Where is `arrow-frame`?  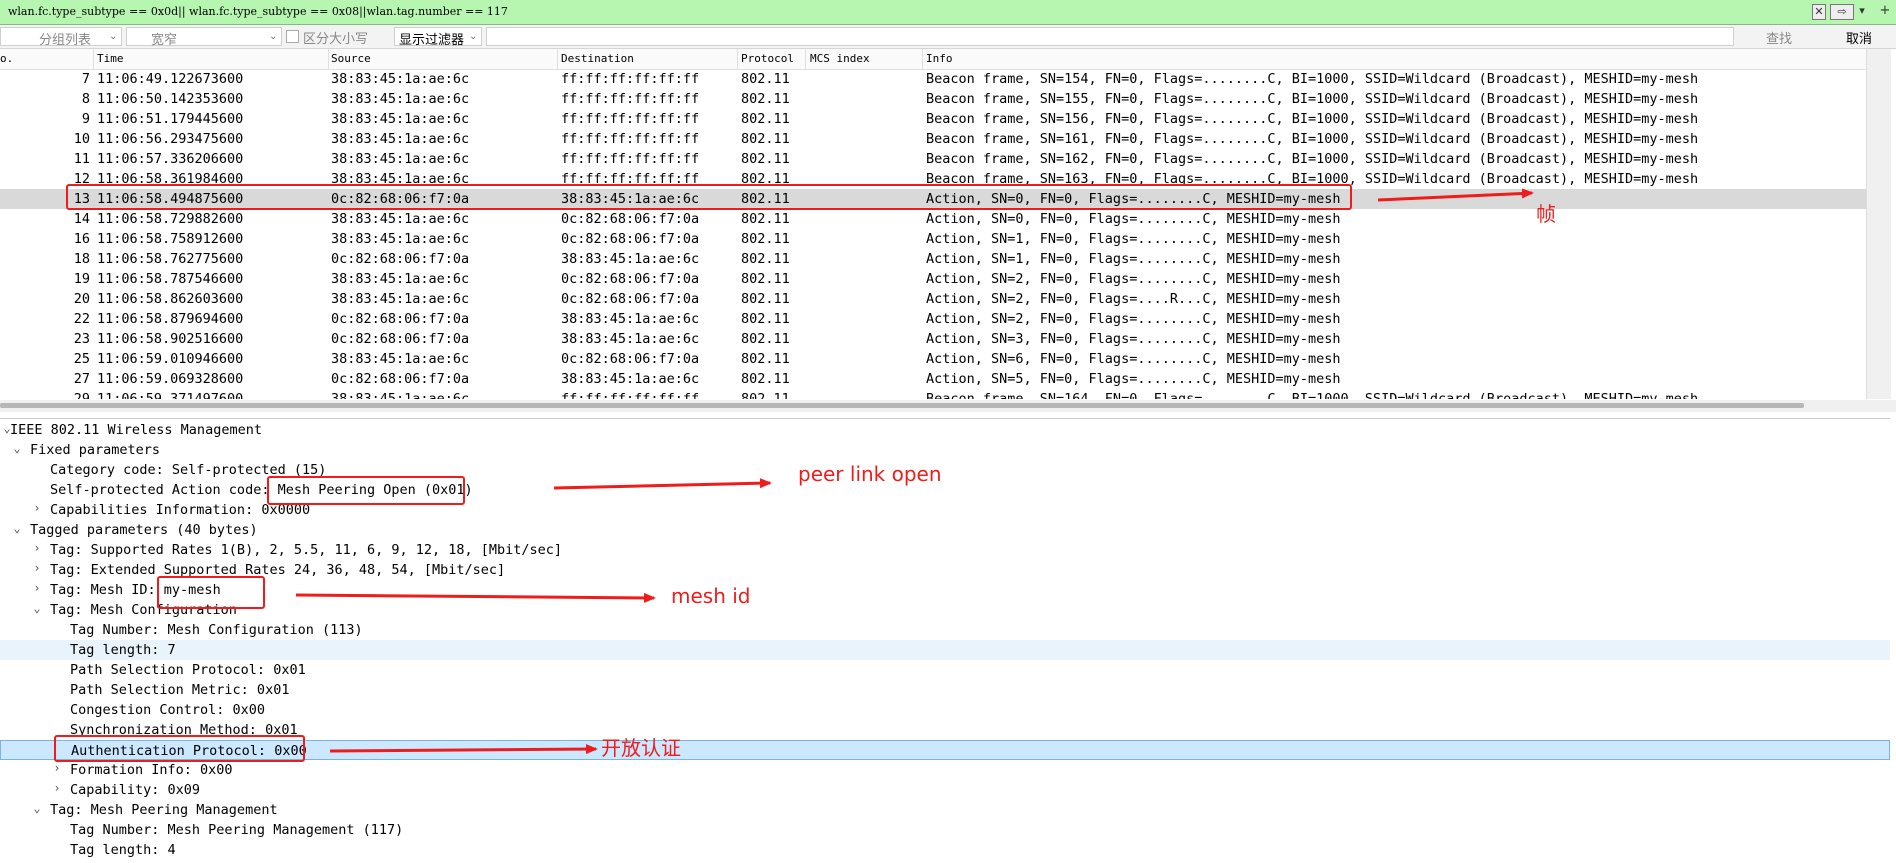 arrow-frame is located at coordinates (1455, 195).